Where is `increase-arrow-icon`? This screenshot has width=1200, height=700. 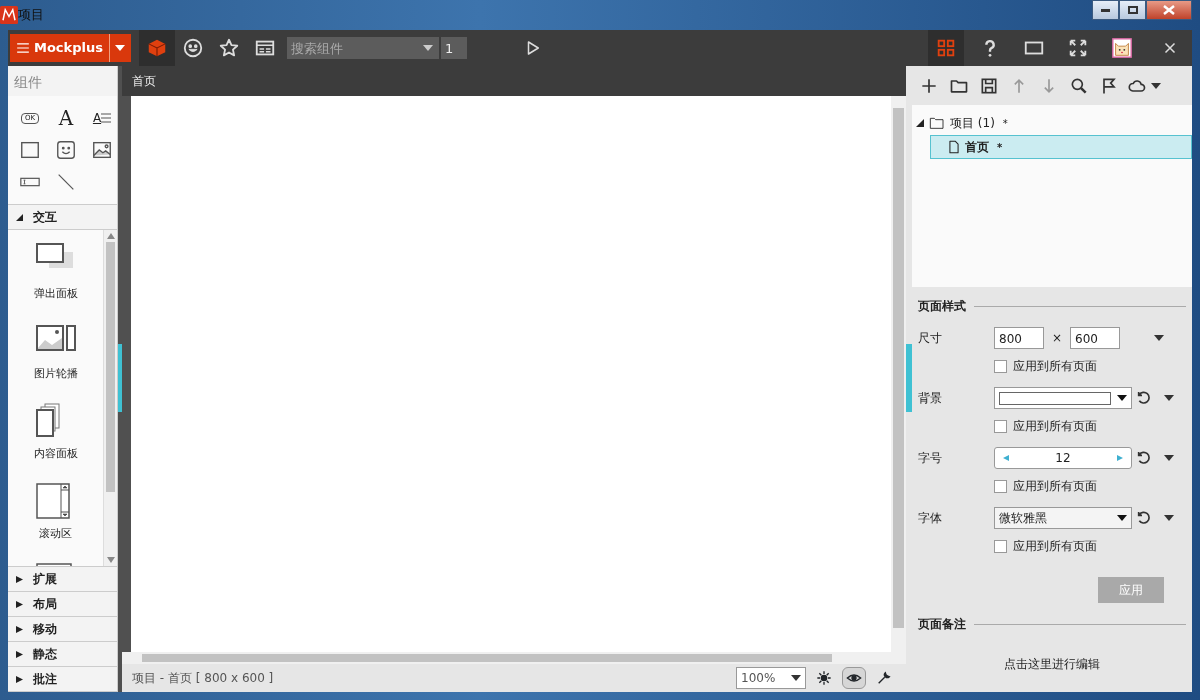
increase-arrow-icon is located at coordinates (1120, 458).